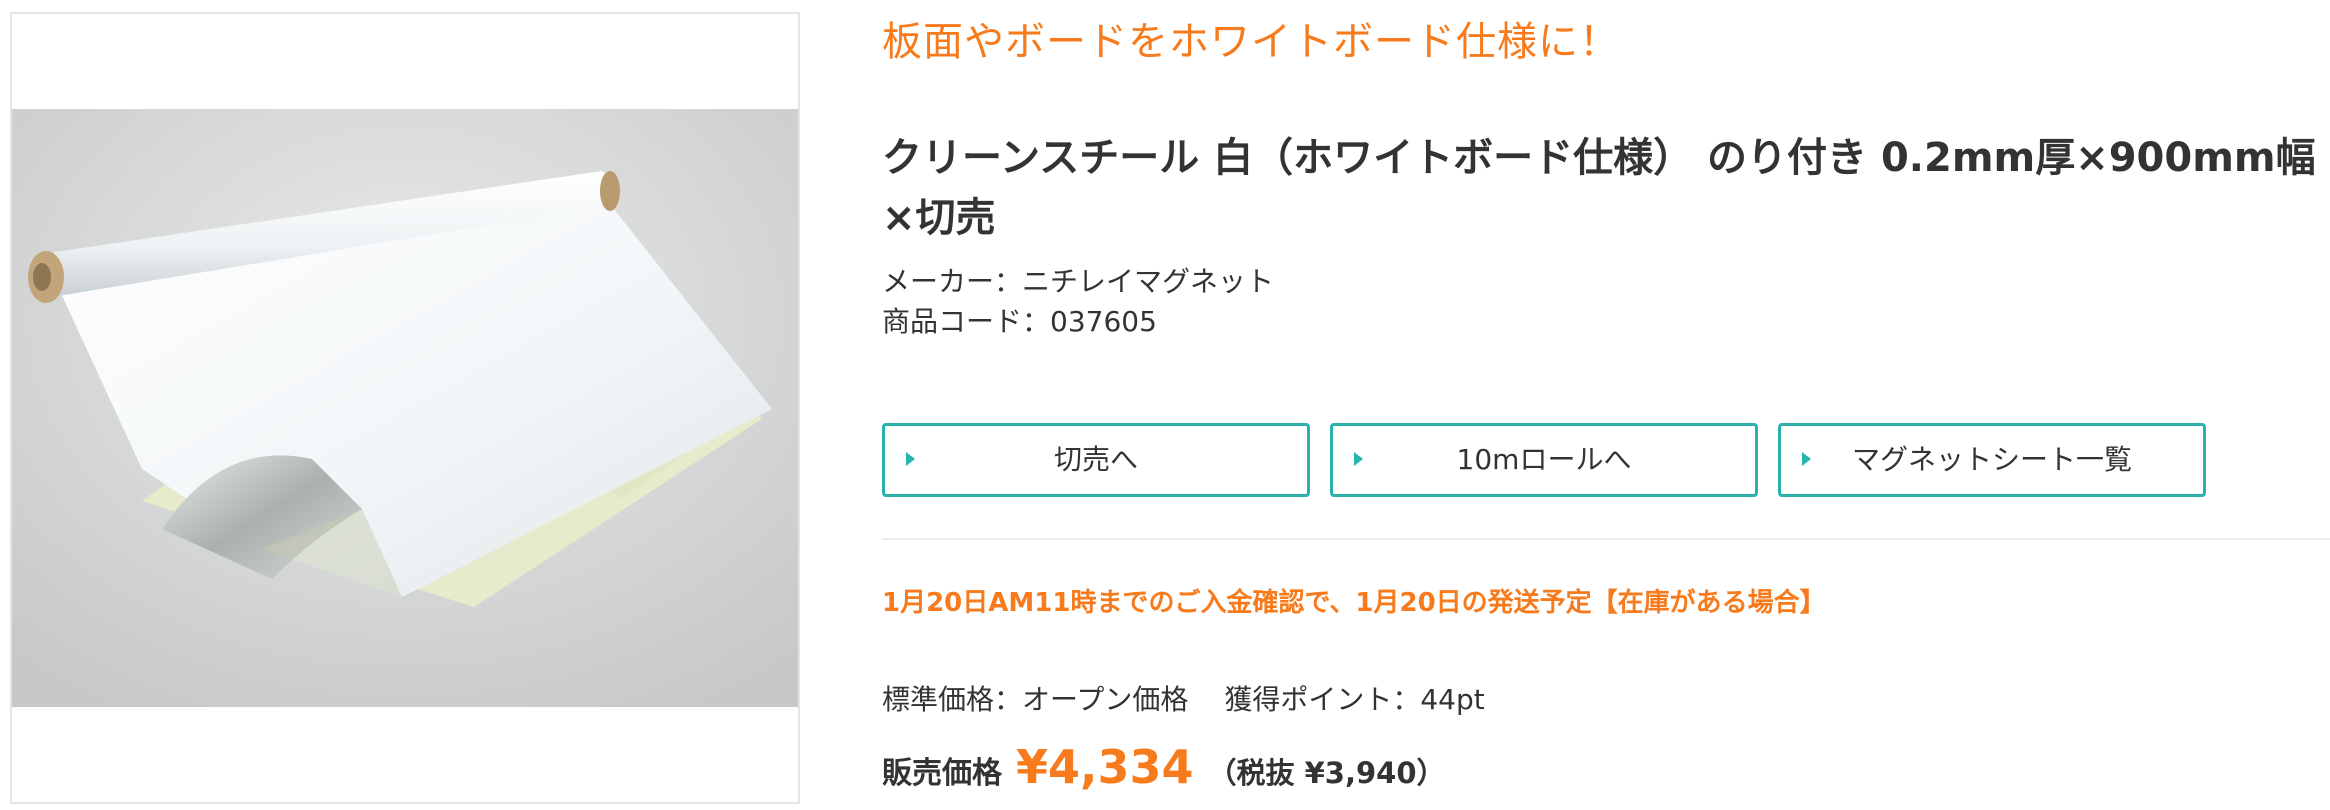  Describe the element at coordinates (1354, 699) in the screenshot. I see `points-text: 獲得ポイント：44pt` at that location.